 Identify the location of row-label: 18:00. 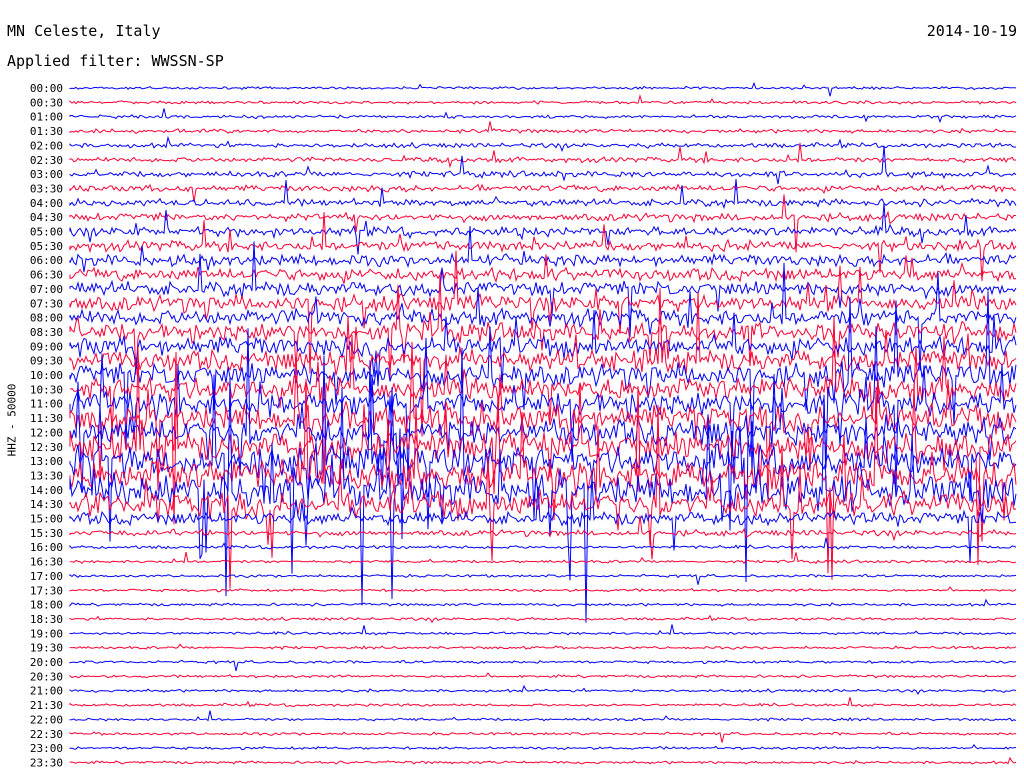
(46, 605).